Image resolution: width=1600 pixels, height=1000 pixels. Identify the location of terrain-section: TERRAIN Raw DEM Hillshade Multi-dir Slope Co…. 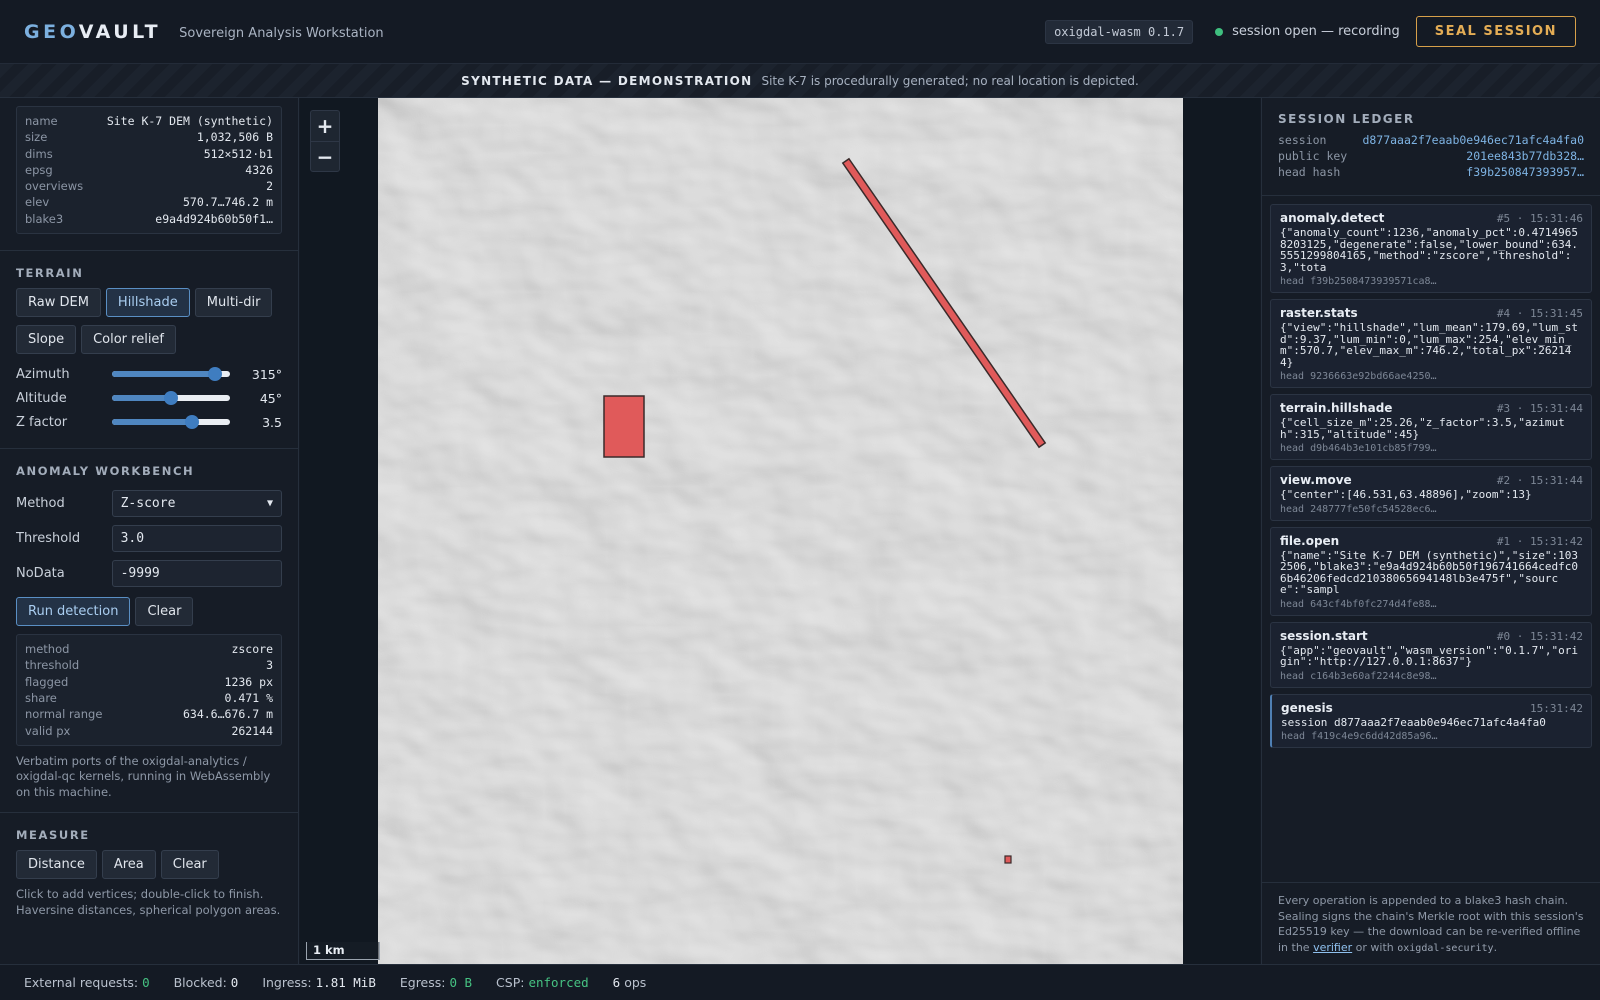
(149, 350).